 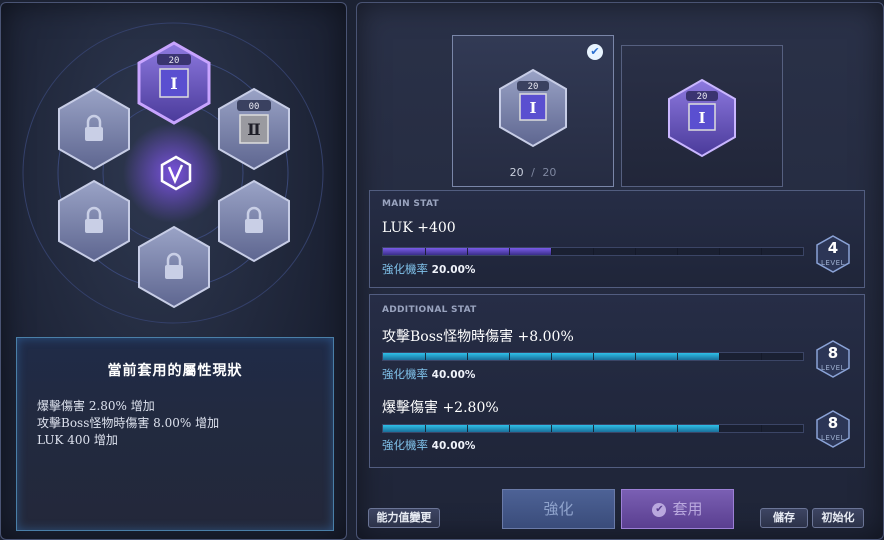 I want to click on main-stat-level-badge: 4 LEVEL, so click(x=833, y=254).